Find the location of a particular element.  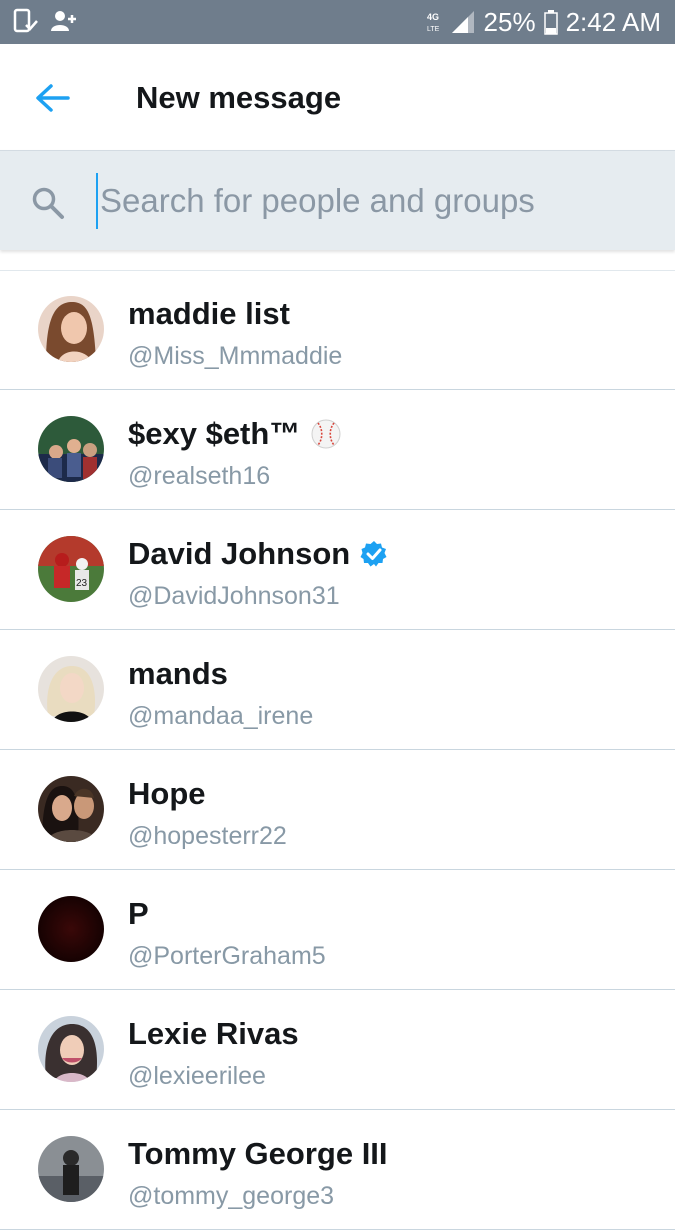

contact-name-line: Lexie Rivas is located at coordinates (213, 1034).